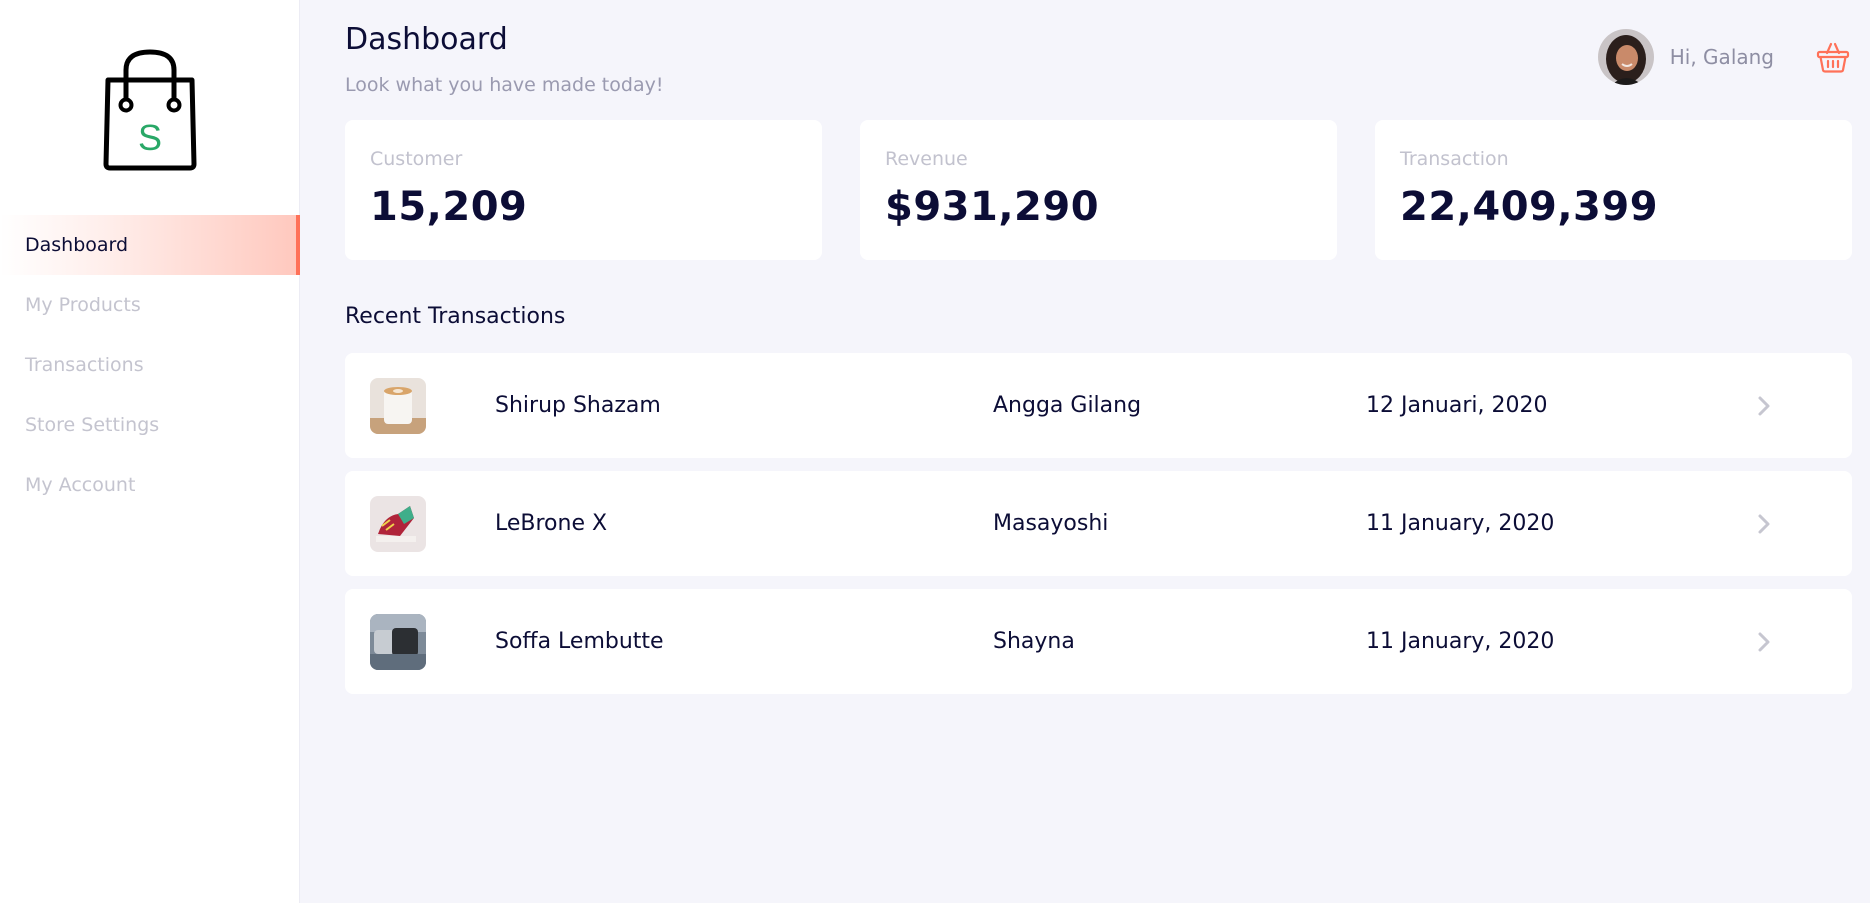 This screenshot has height=903, width=1870. I want to click on sidebar-item-my-products: My Products, so click(150, 305).